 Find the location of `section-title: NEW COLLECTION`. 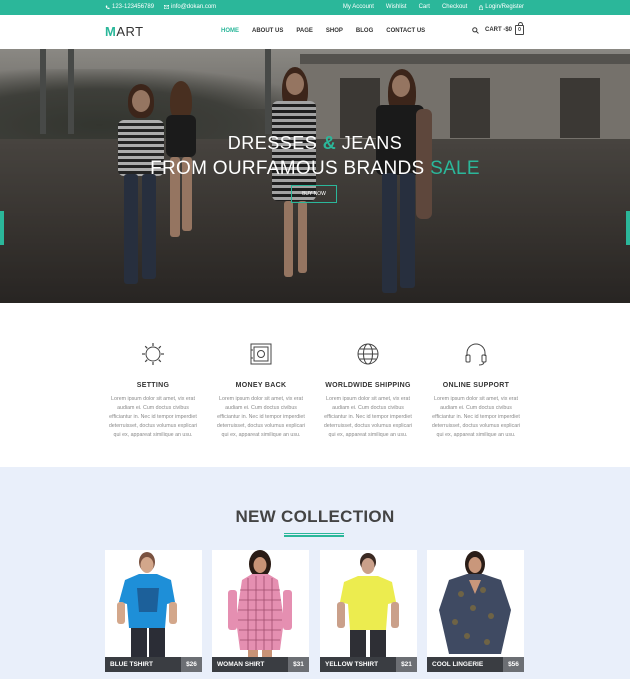

section-title: NEW COLLECTION is located at coordinates (315, 516).